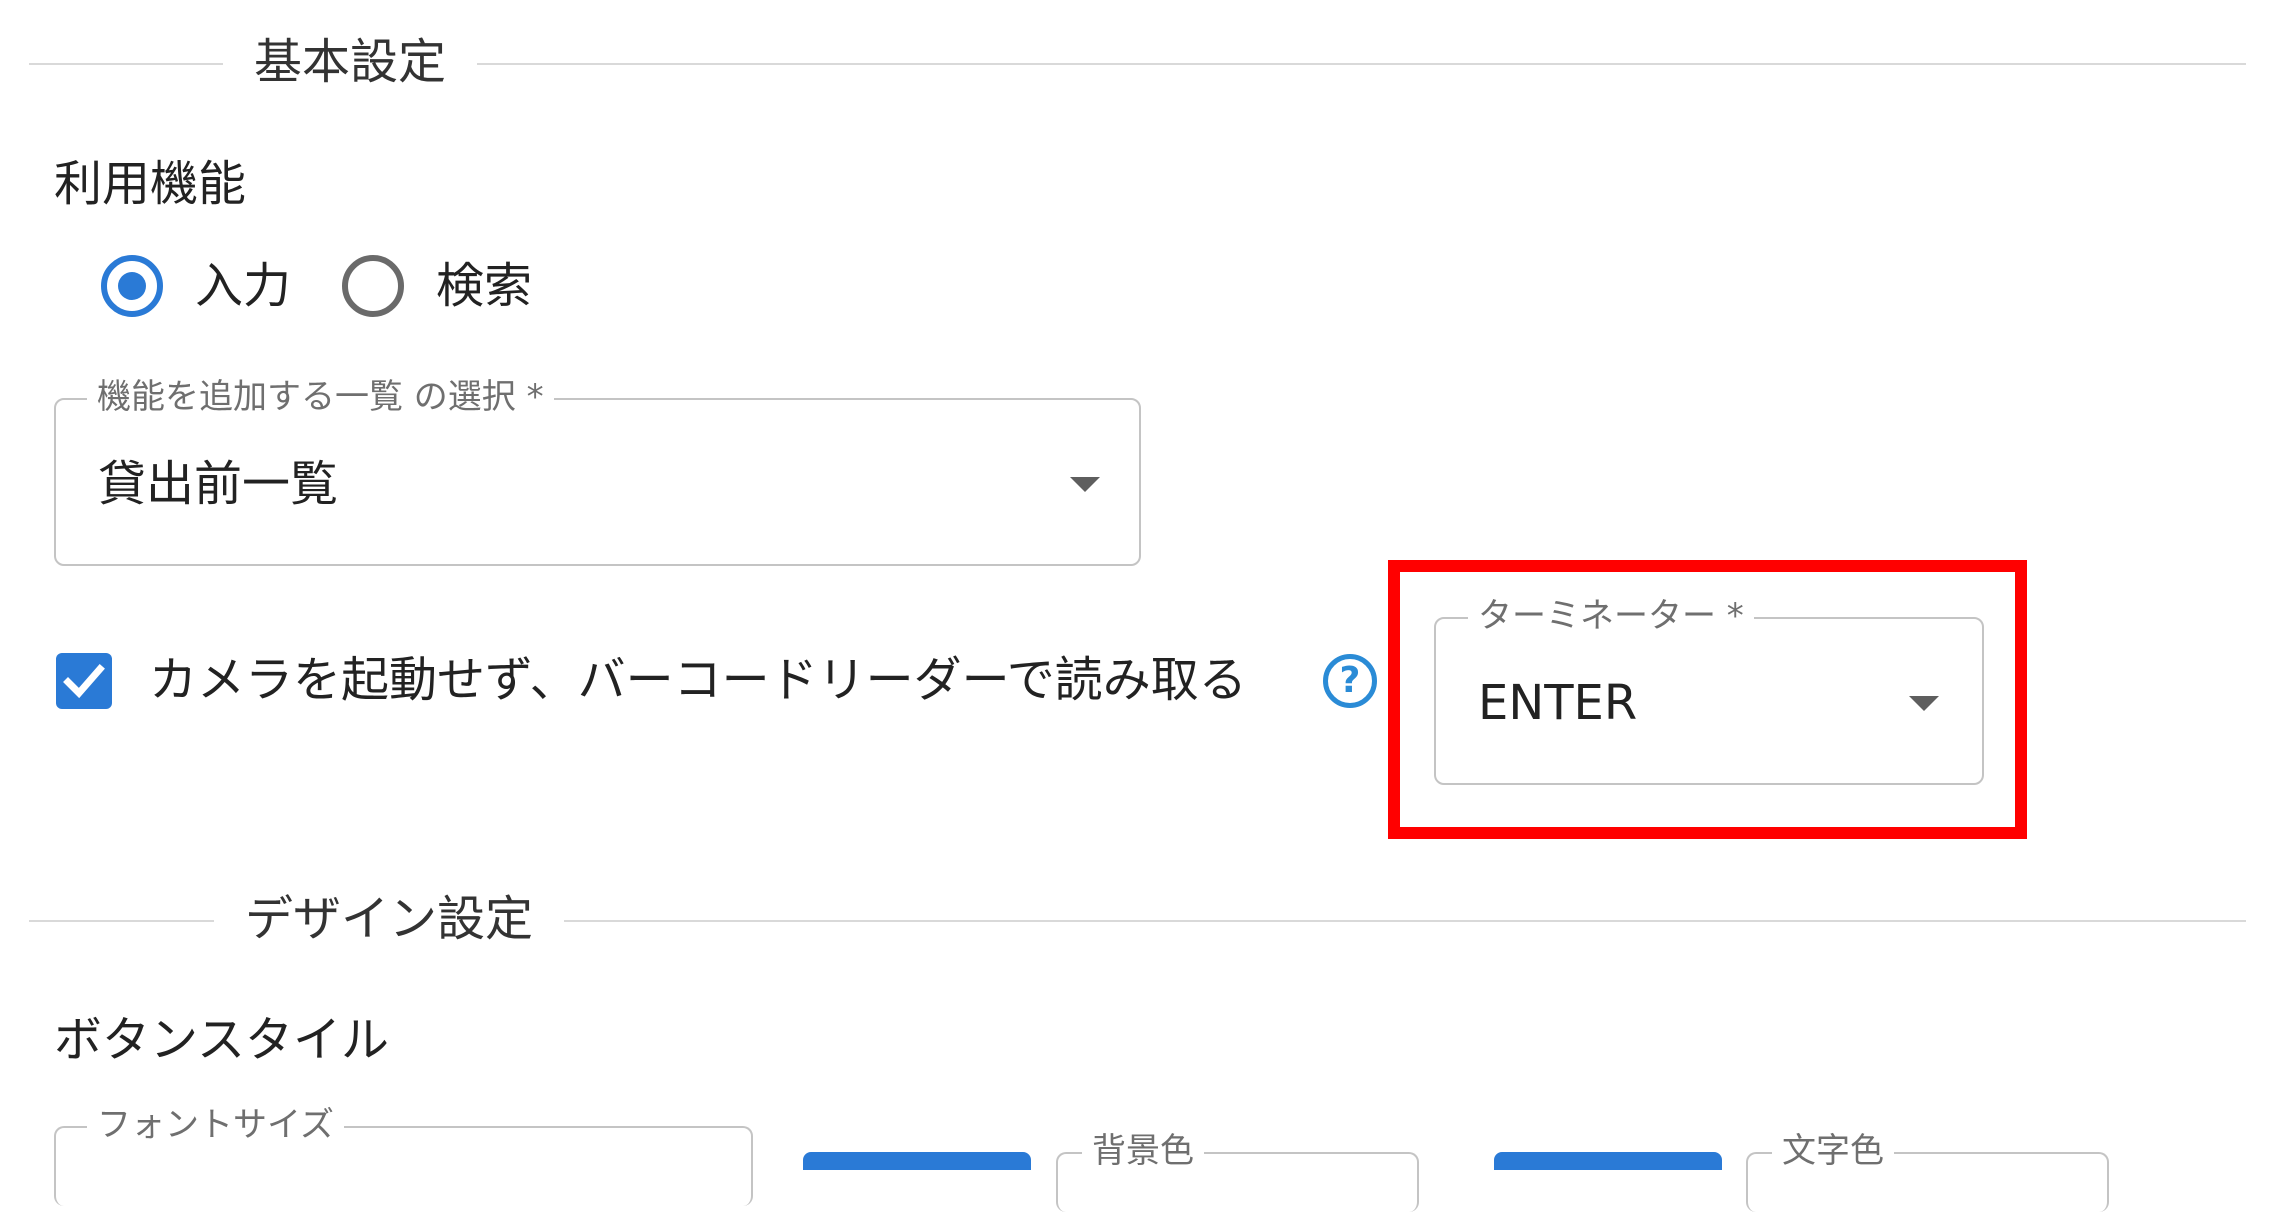 The width and height of the screenshot is (2271, 1212). Describe the element at coordinates (320, 397) in the screenshot. I see `list-select-label: 機能を追加する一覧 の選択 *` at that location.